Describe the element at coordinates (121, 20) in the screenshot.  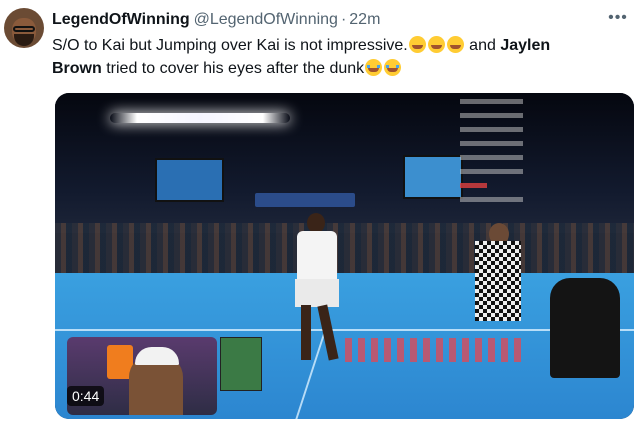
I see `author-name: LegendOfWinning` at that location.